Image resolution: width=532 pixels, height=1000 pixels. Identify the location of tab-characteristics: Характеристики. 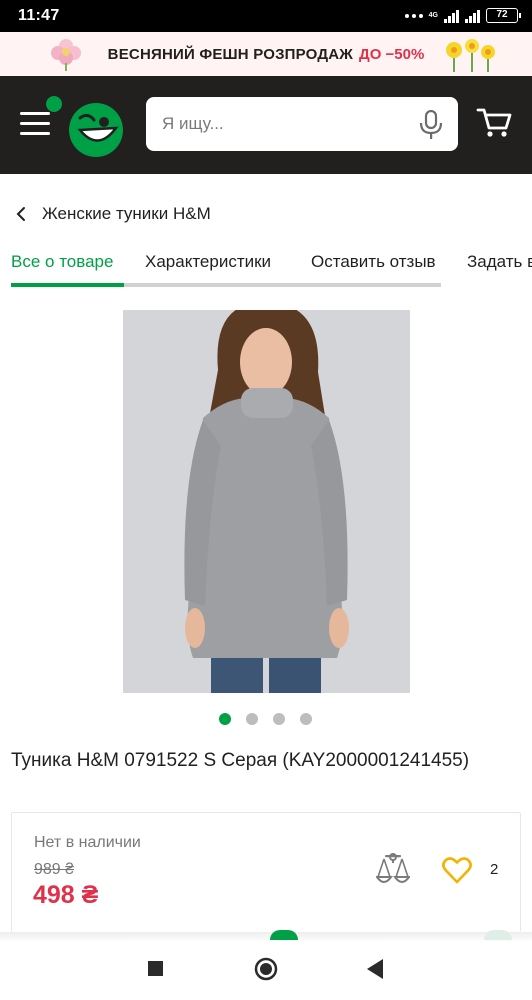
(208, 262).